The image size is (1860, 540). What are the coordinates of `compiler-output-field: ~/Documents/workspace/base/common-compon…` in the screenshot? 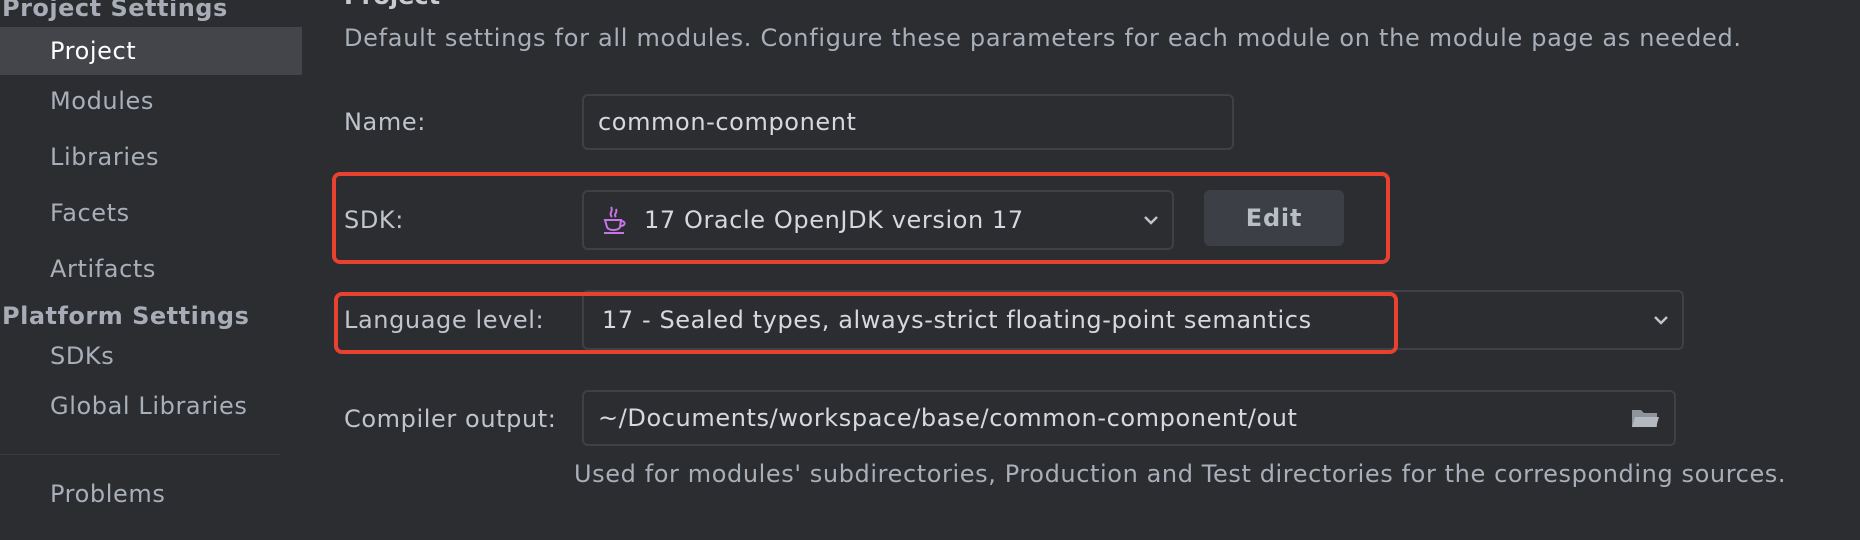 It's located at (1129, 418).